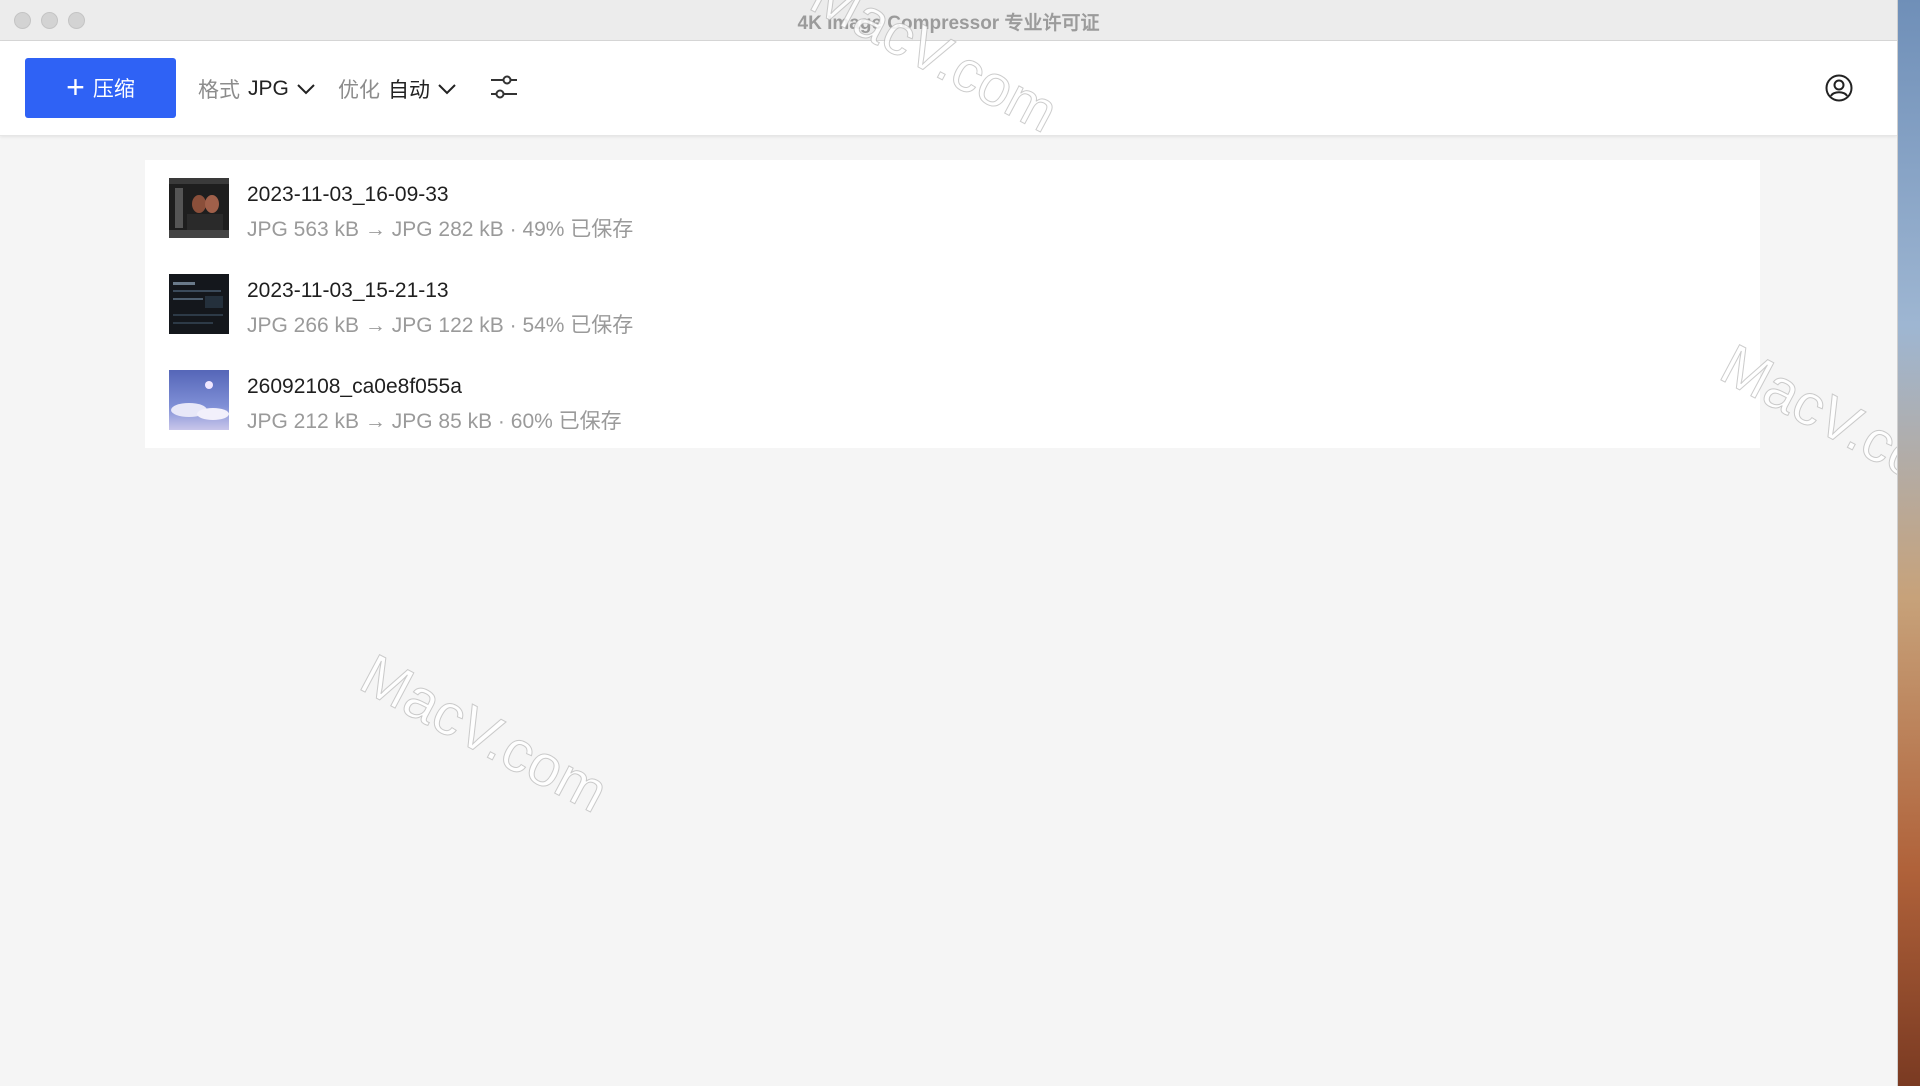 The height and width of the screenshot is (1086, 1920). Describe the element at coordinates (484, 733) in the screenshot. I see `watermark: MacV.com` at that location.